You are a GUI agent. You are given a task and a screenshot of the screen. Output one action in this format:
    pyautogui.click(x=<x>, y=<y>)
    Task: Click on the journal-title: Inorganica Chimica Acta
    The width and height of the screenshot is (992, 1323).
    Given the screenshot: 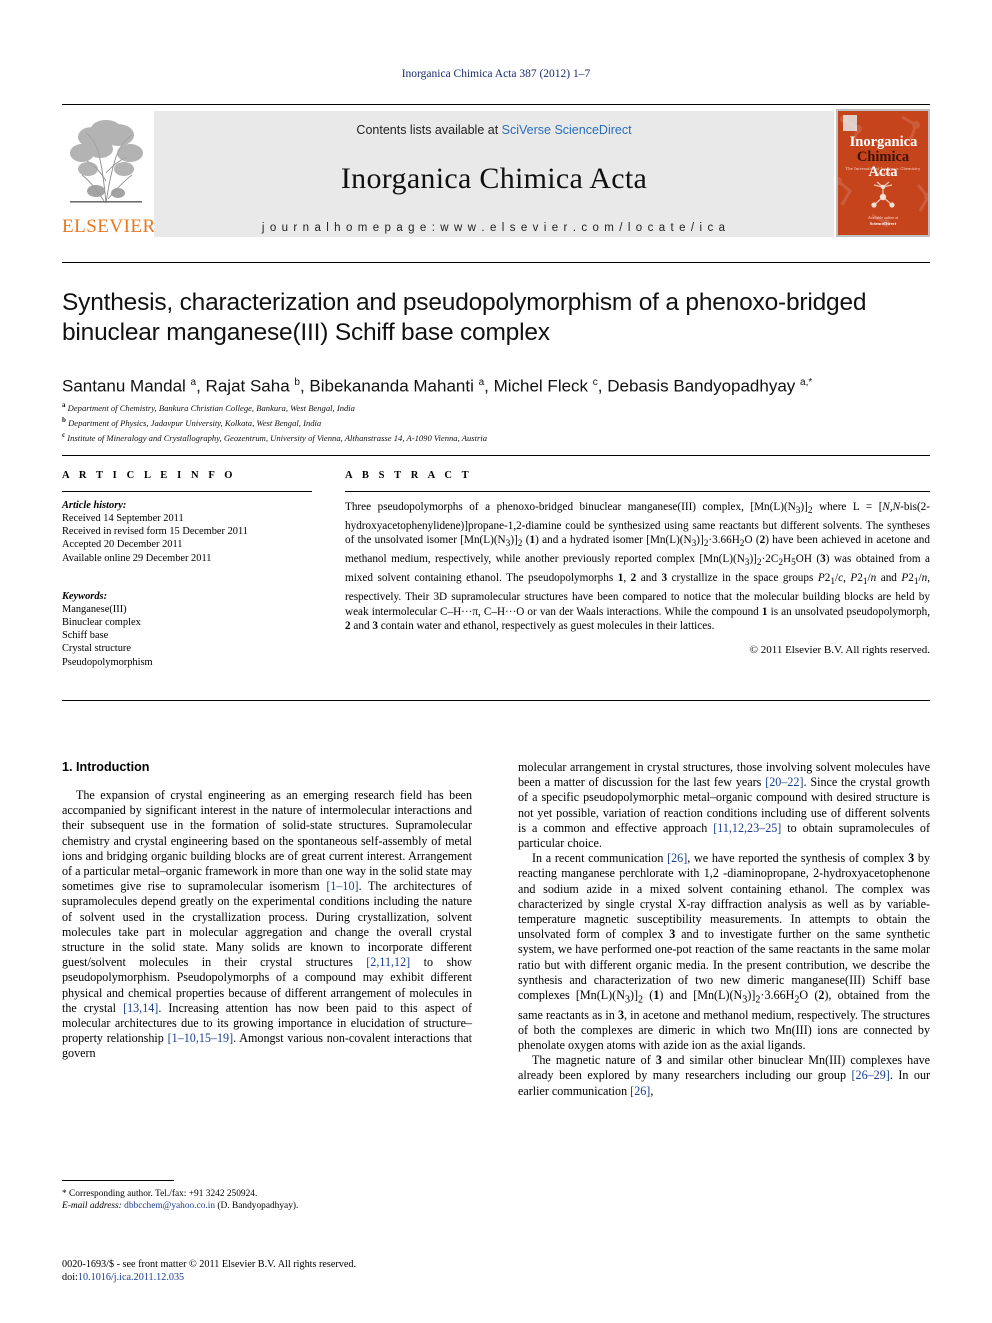 What is the action you would take?
    pyautogui.click(x=494, y=178)
    